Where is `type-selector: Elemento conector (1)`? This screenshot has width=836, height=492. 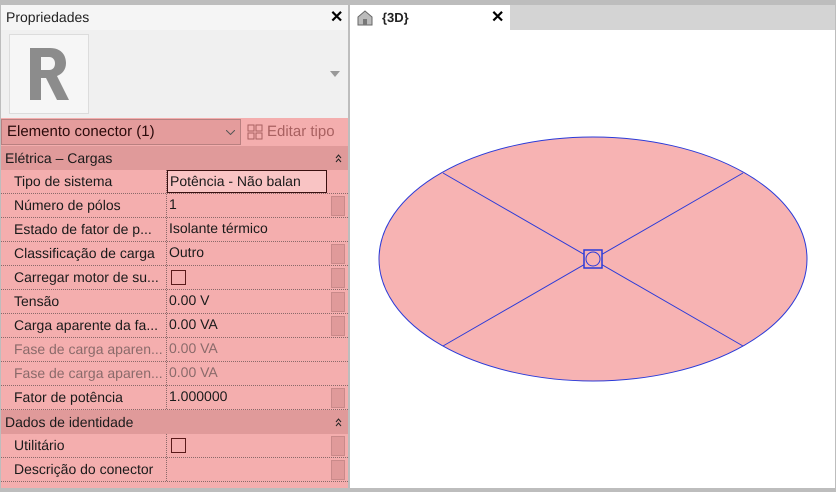
type-selector: Elemento conector (1) is located at coordinates (121, 132).